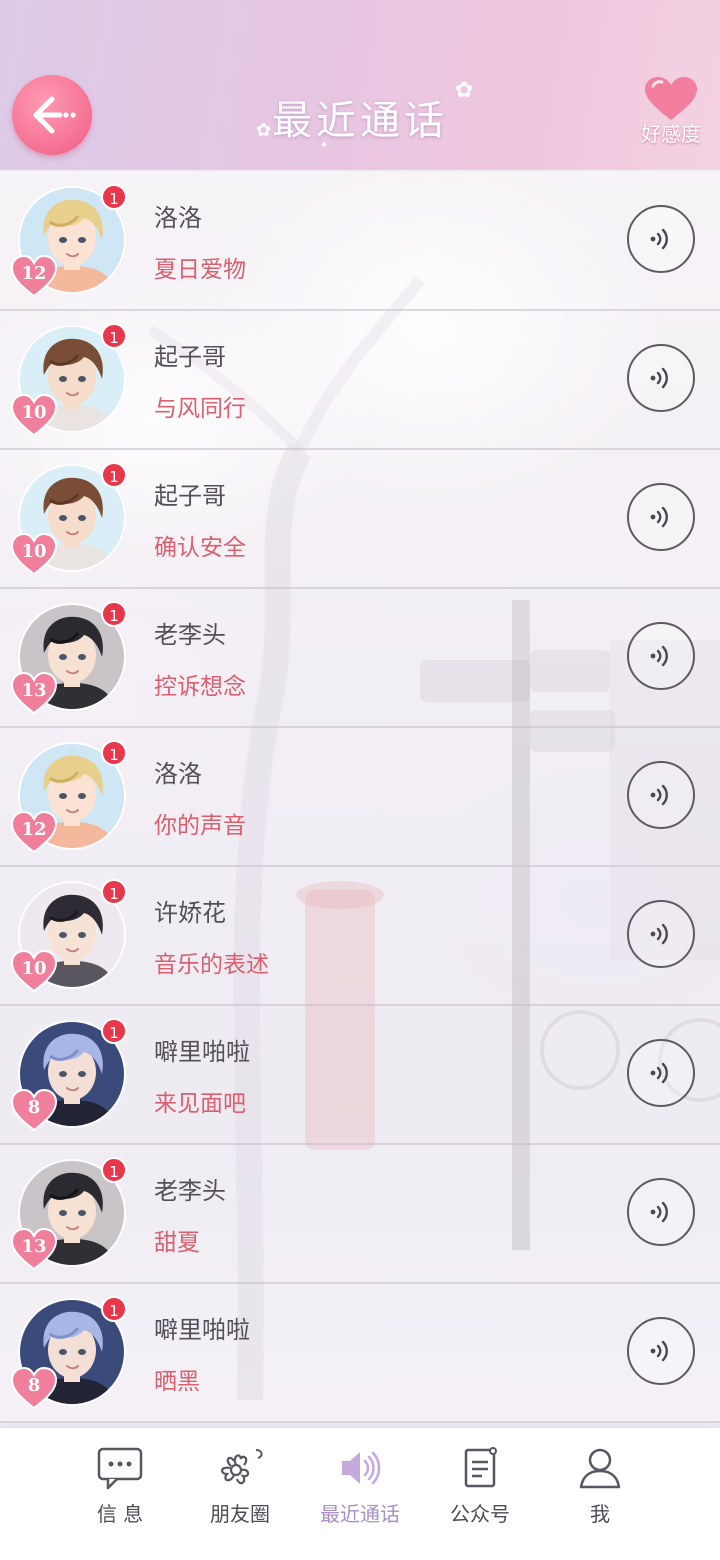 This screenshot has width=720, height=1560. I want to click on call-row: 1 10 起子哥 确认安全, so click(360, 519).